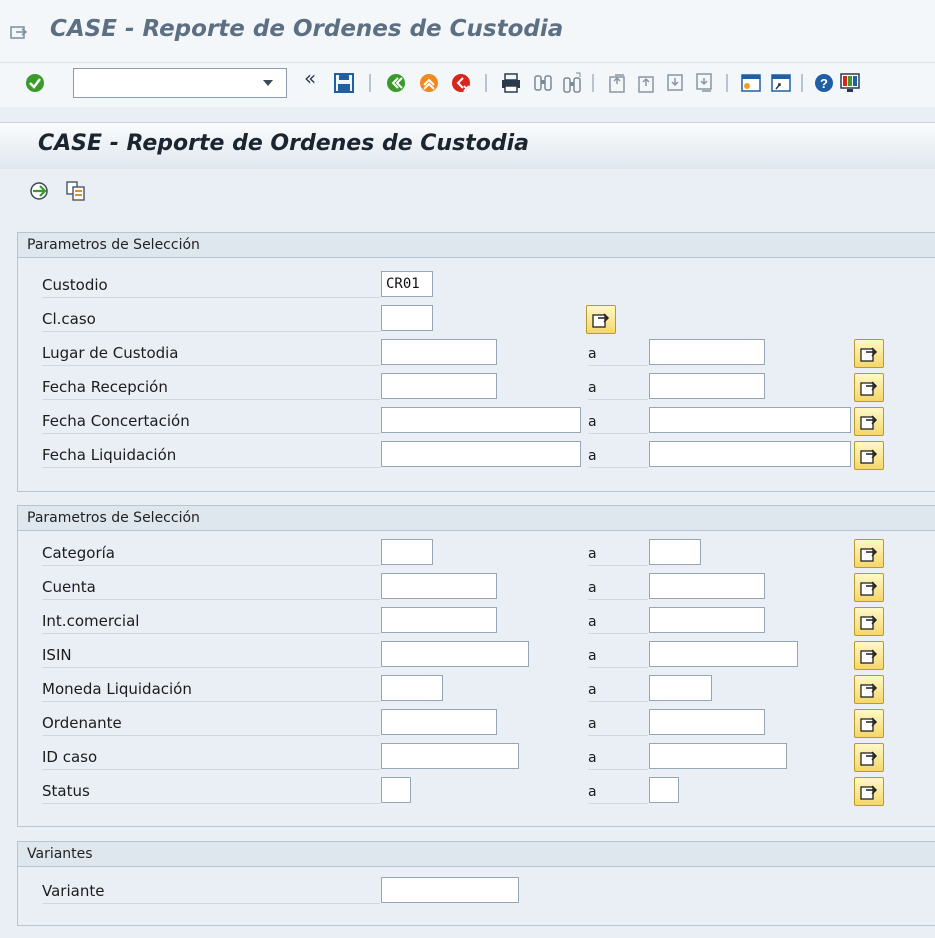 This screenshot has width=935, height=938. What do you see at coordinates (718, 756) in the screenshot?
I see `id-caso-to-input` at bounding box center [718, 756].